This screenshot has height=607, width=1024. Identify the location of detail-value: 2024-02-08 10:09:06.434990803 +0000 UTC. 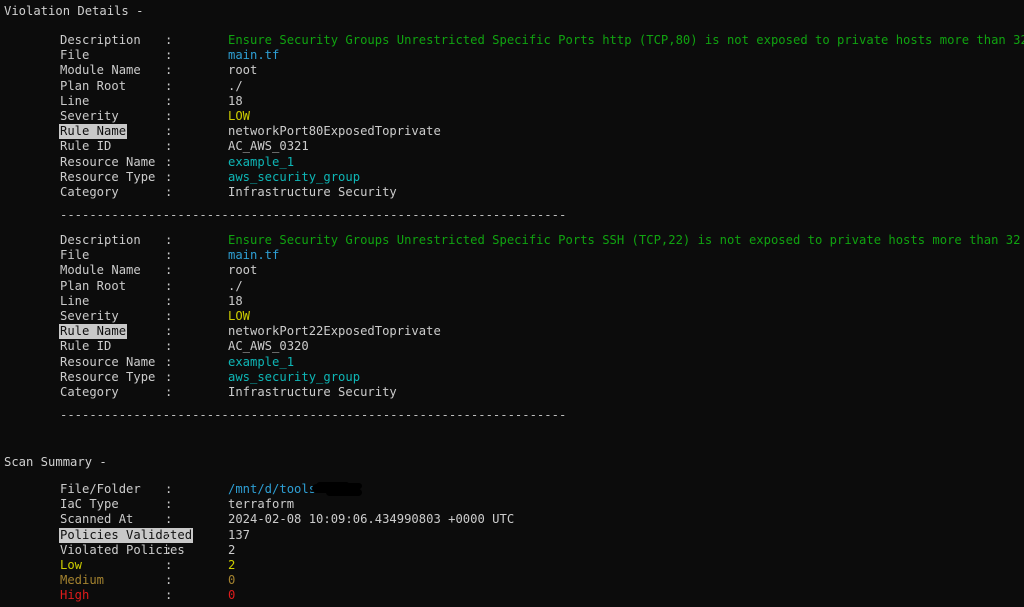
(371, 519).